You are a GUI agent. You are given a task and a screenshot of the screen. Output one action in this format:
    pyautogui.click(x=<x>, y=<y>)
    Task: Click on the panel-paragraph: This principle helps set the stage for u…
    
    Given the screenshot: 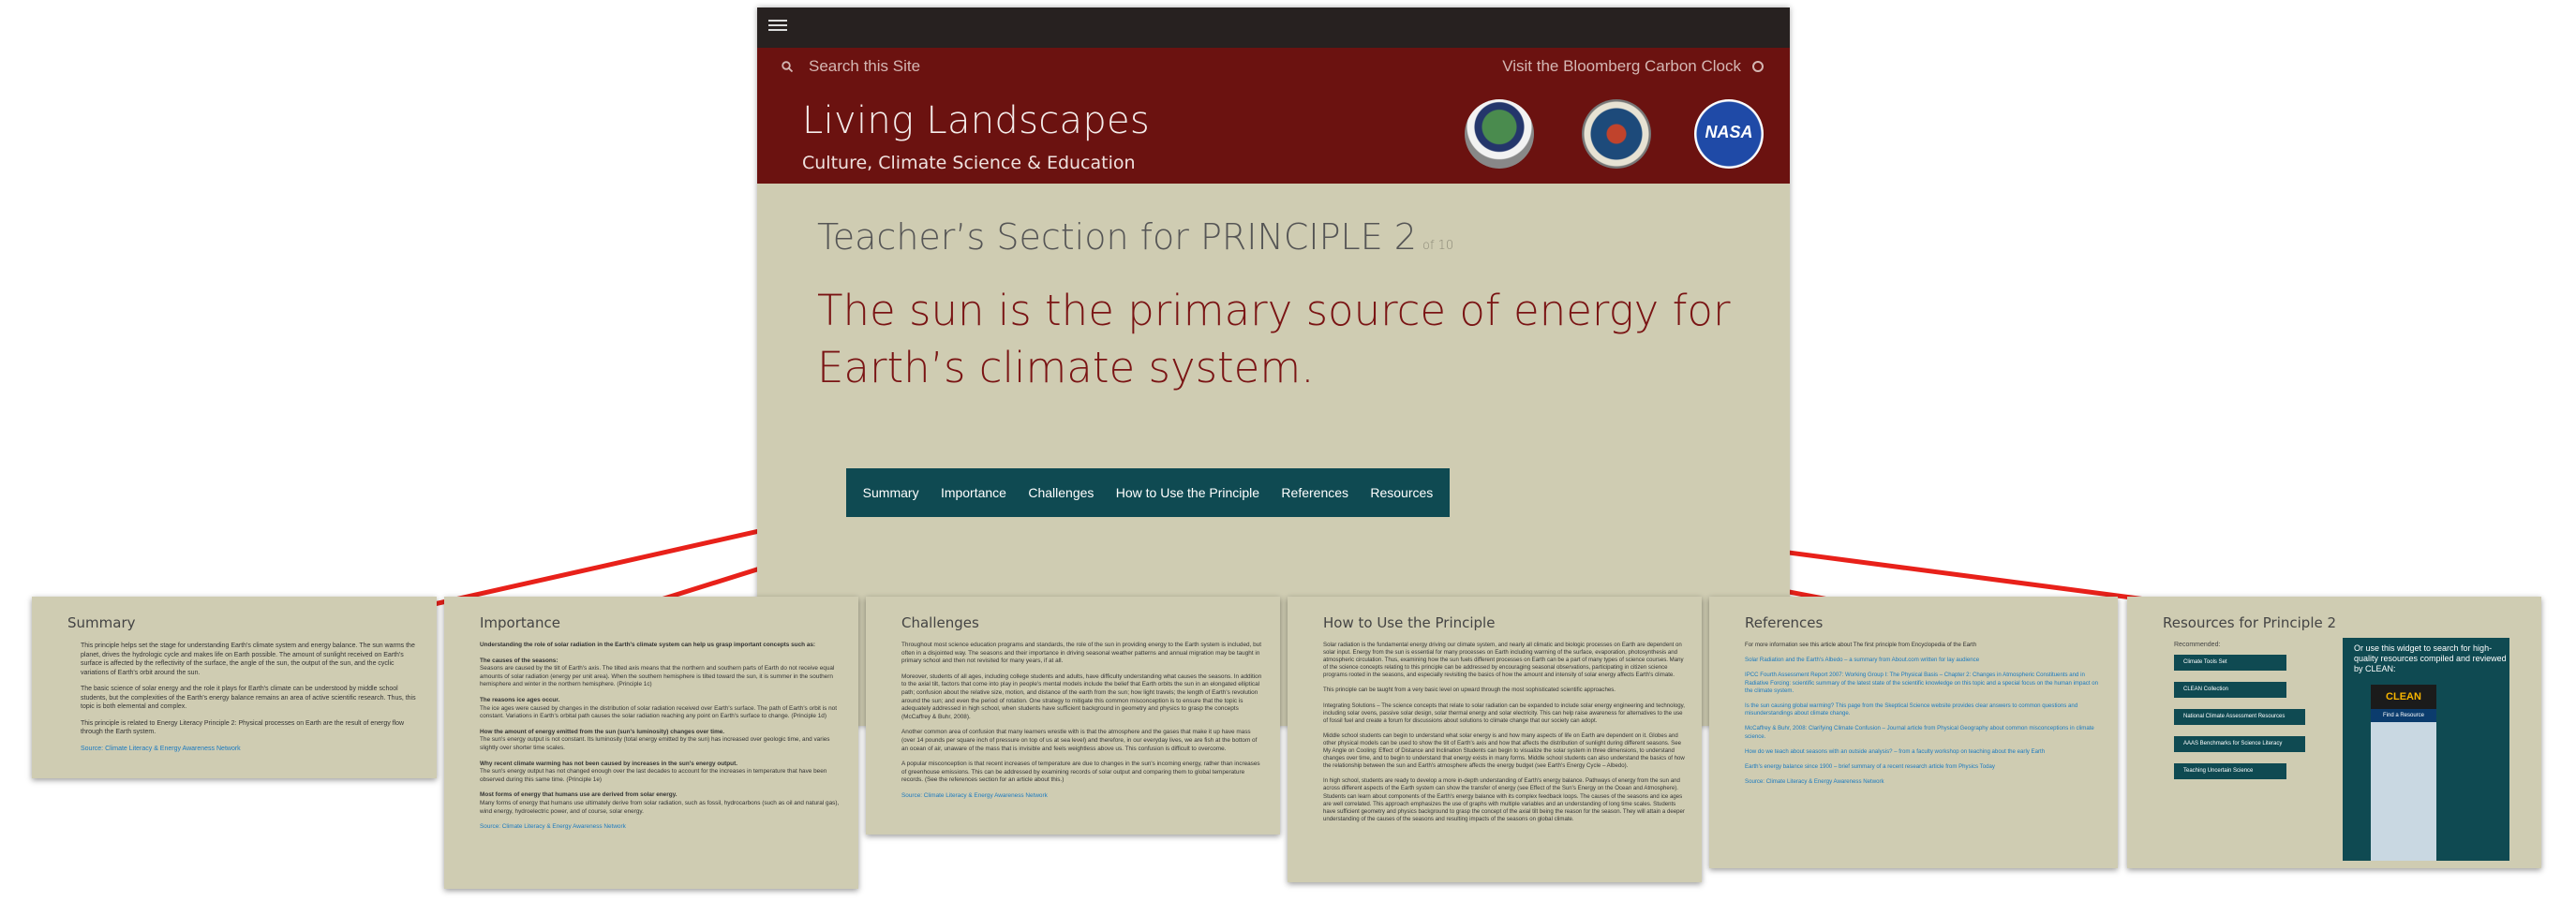 What is the action you would take?
    pyautogui.click(x=248, y=659)
    